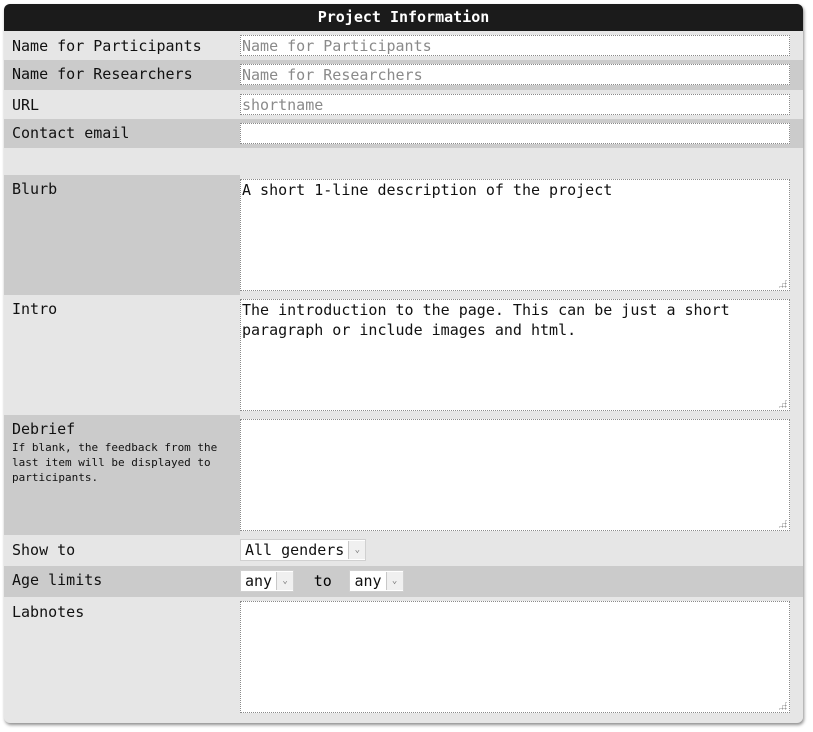 The height and width of the screenshot is (732, 813). Describe the element at coordinates (295, 550) in the screenshot. I see `show-to-selected: All genders` at that location.